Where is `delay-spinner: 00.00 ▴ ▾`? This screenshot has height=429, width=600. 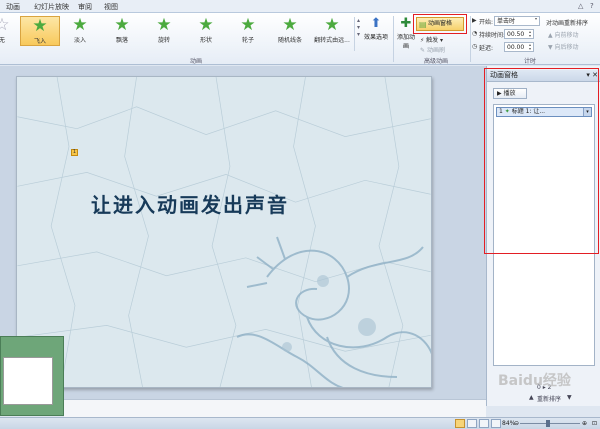 delay-spinner: 00.00 ▴ ▾ is located at coordinates (519, 47).